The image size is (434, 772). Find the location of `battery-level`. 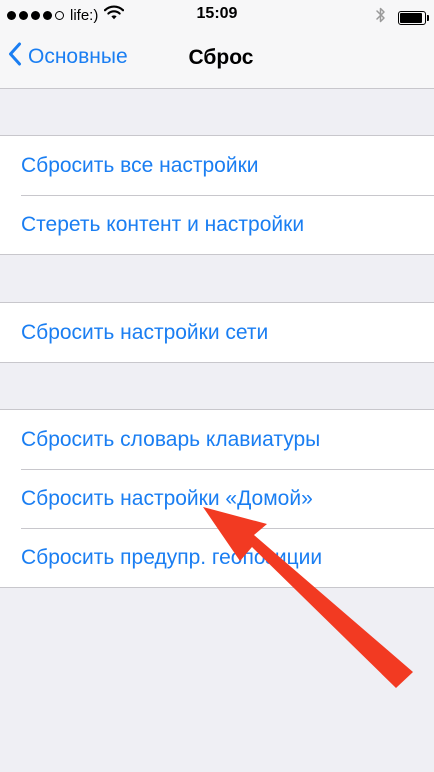

battery-level is located at coordinates (411, 17).